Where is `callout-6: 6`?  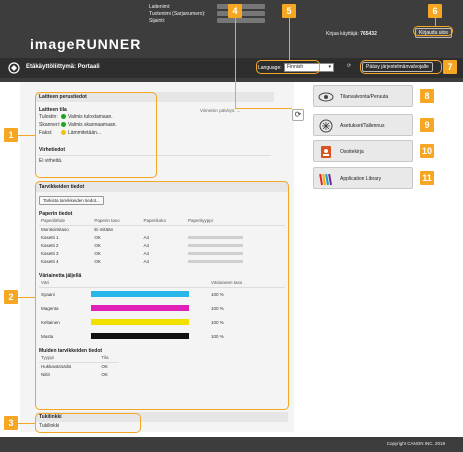 callout-6: 6 is located at coordinates (435, 11).